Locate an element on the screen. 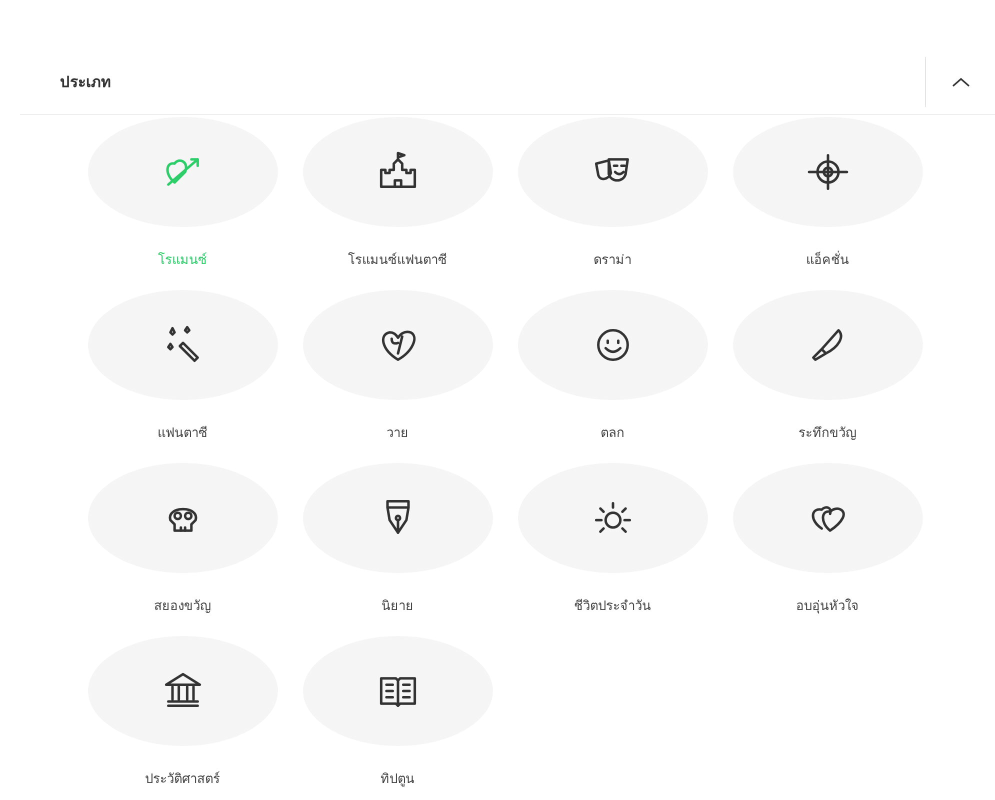 This screenshot has width=995, height=800. target-icon is located at coordinates (827, 172).